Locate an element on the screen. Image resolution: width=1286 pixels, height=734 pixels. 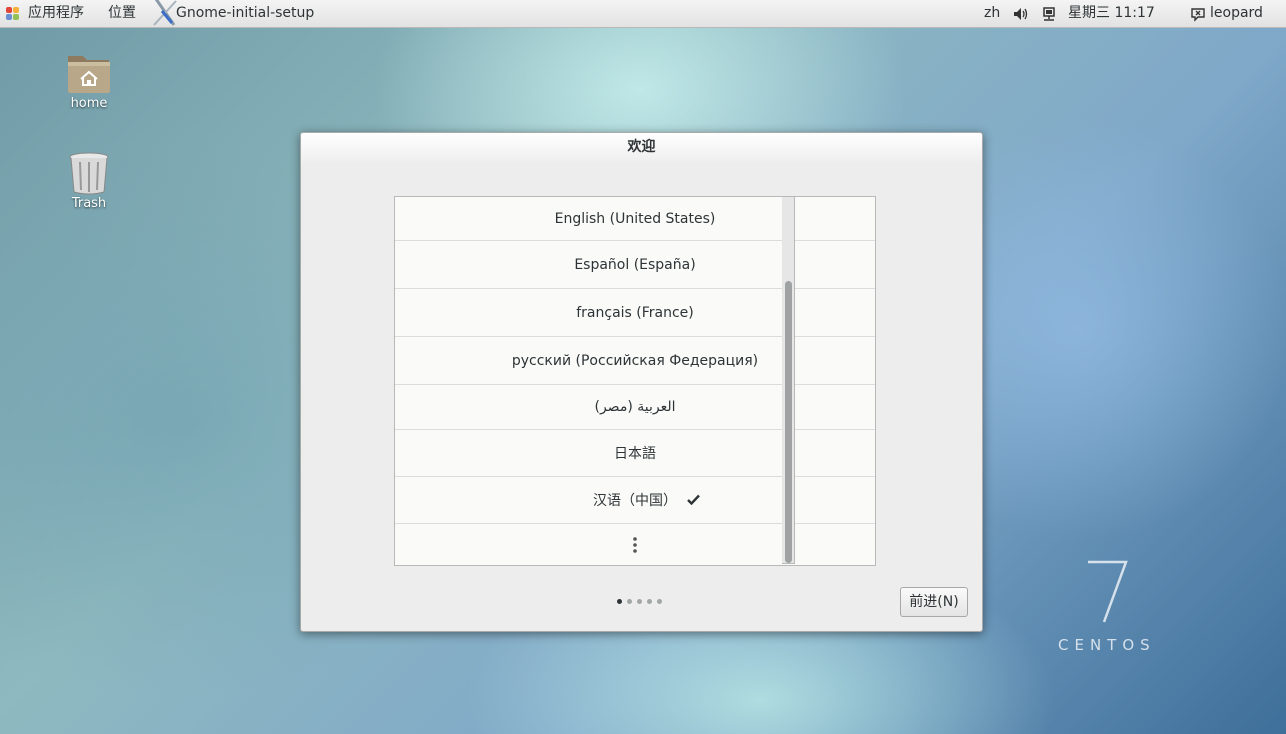
language-row-selected: 汉语（中国） is located at coordinates (635, 500).